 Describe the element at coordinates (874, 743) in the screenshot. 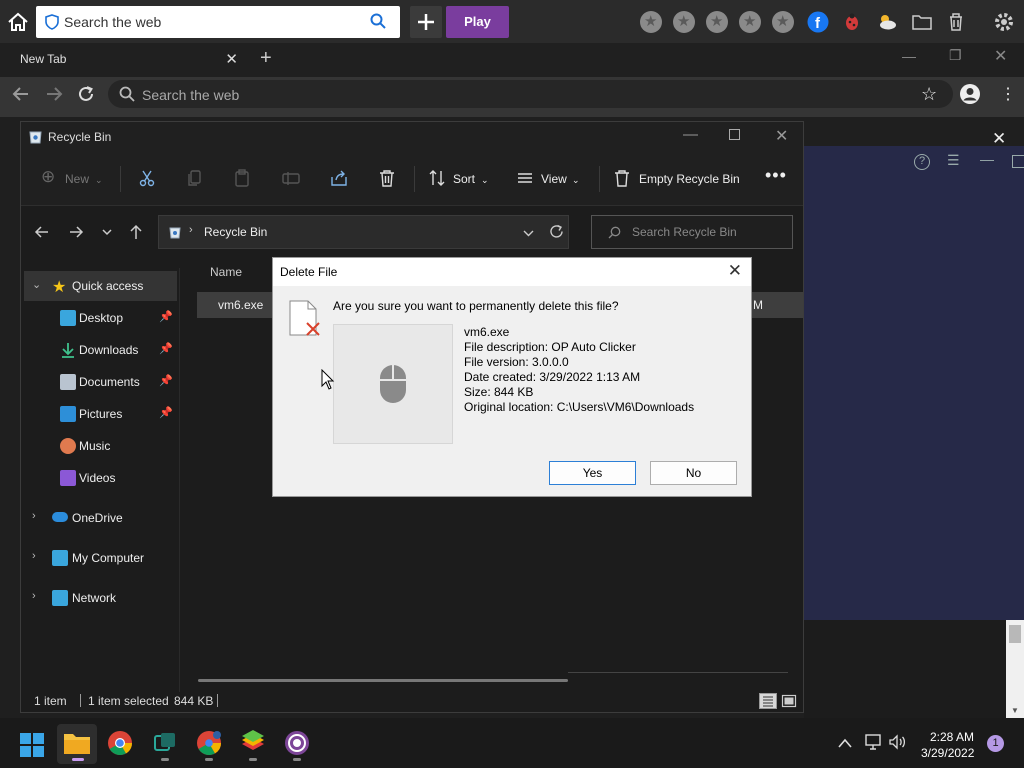

I see `network-tray-icon` at that location.